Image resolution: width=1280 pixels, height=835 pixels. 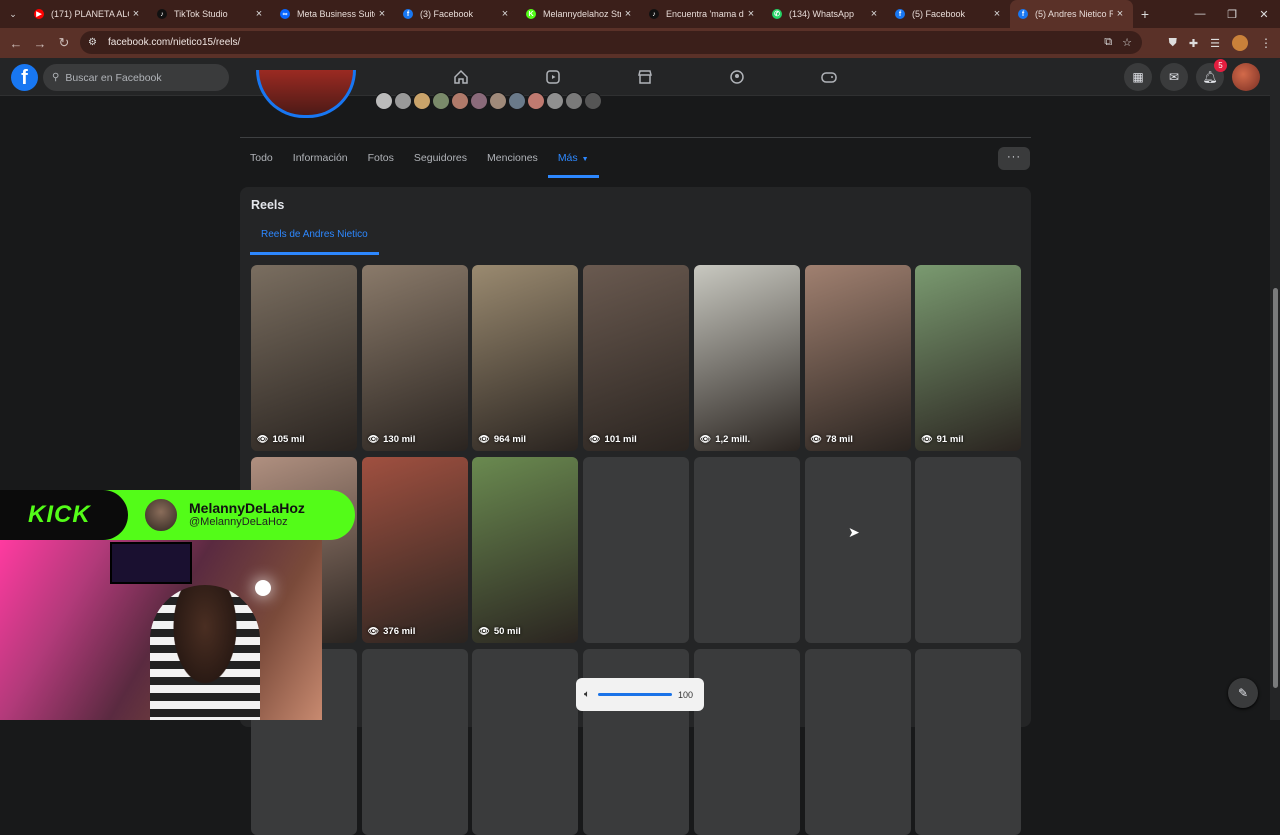 What do you see at coordinates (1246, 77) in the screenshot?
I see `account-avatar` at bounding box center [1246, 77].